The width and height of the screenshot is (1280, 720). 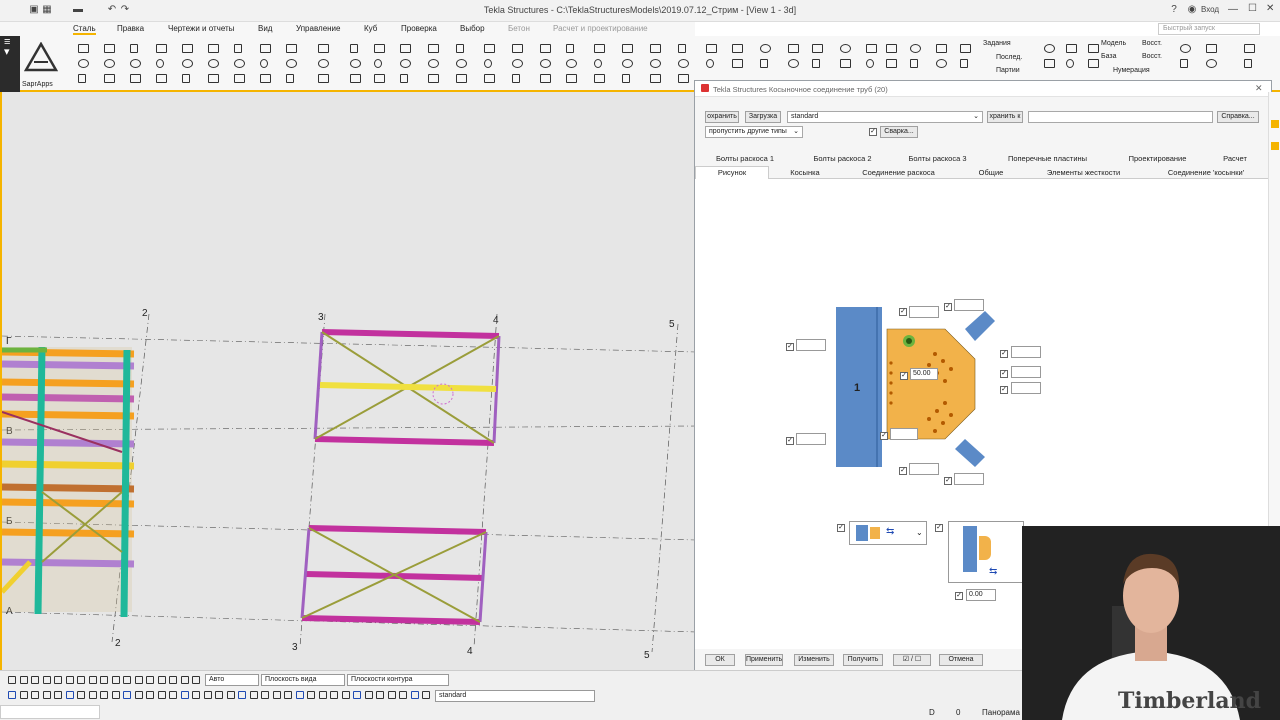 What do you see at coordinates (1270, 8) in the screenshot?
I see `close-icon: ✕` at bounding box center [1270, 8].